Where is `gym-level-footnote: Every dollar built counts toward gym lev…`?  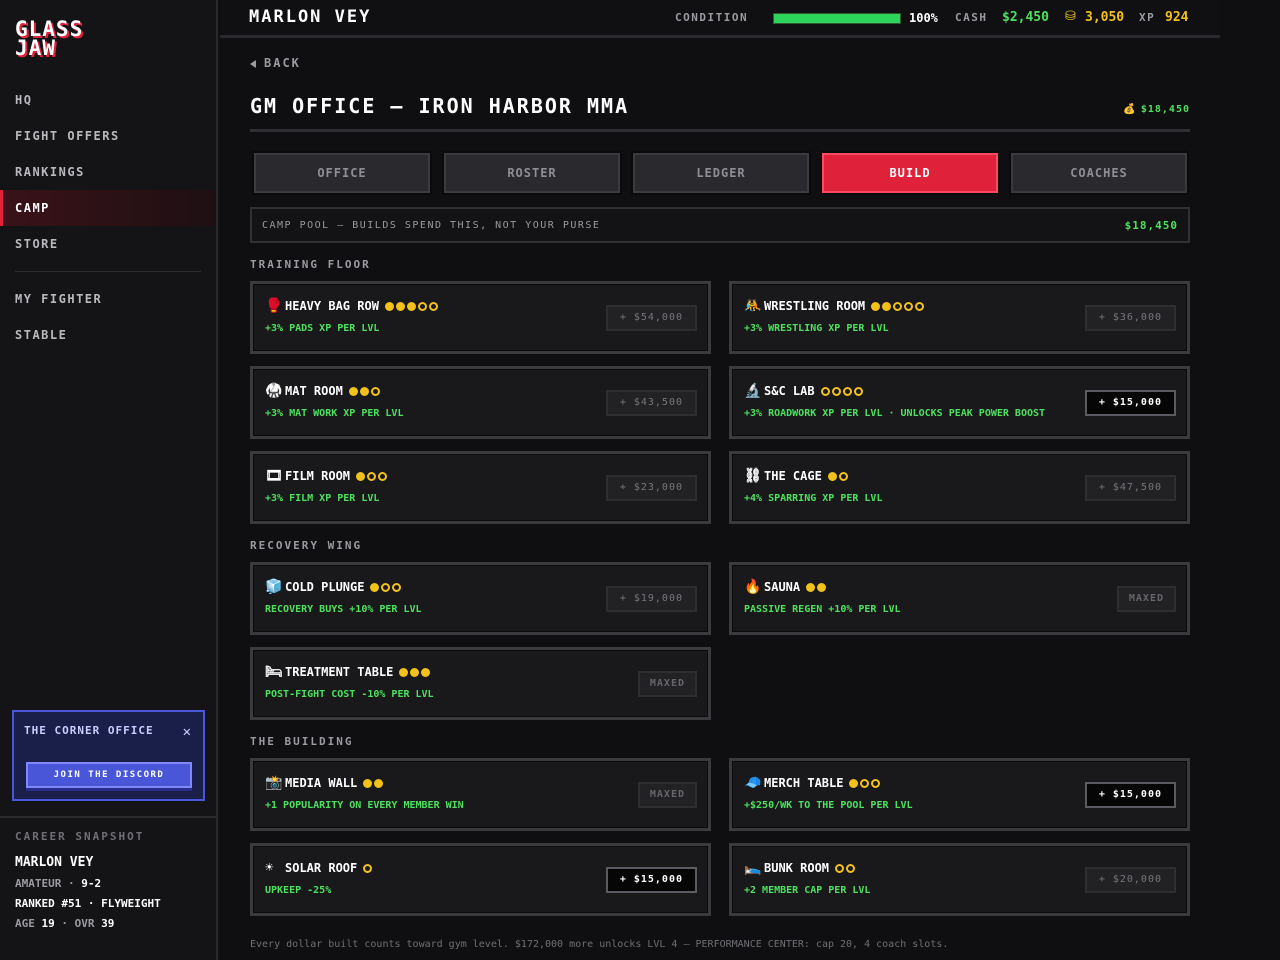 gym-level-footnote: Every dollar built counts toward gym lev… is located at coordinates (599, 944).